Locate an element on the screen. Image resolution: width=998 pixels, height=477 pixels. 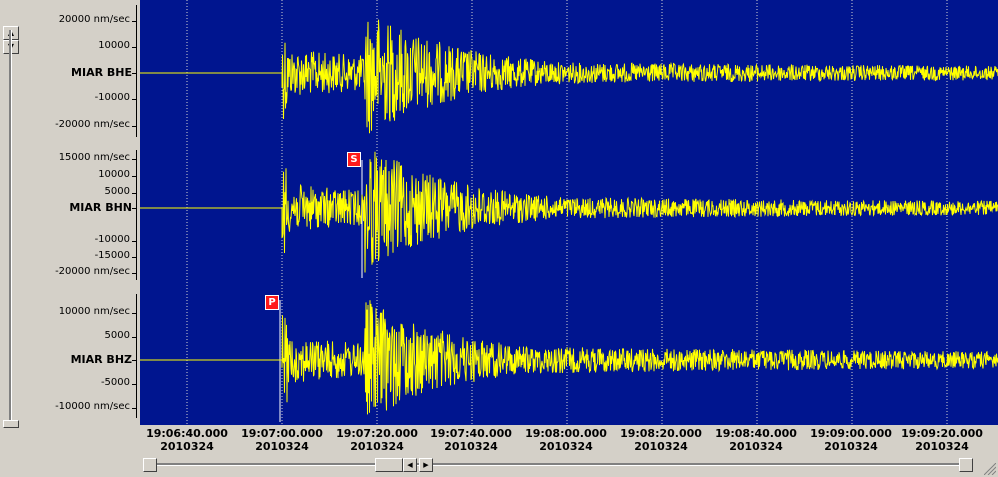
horizontal-scroll-track is located at coordinates (559, 464).